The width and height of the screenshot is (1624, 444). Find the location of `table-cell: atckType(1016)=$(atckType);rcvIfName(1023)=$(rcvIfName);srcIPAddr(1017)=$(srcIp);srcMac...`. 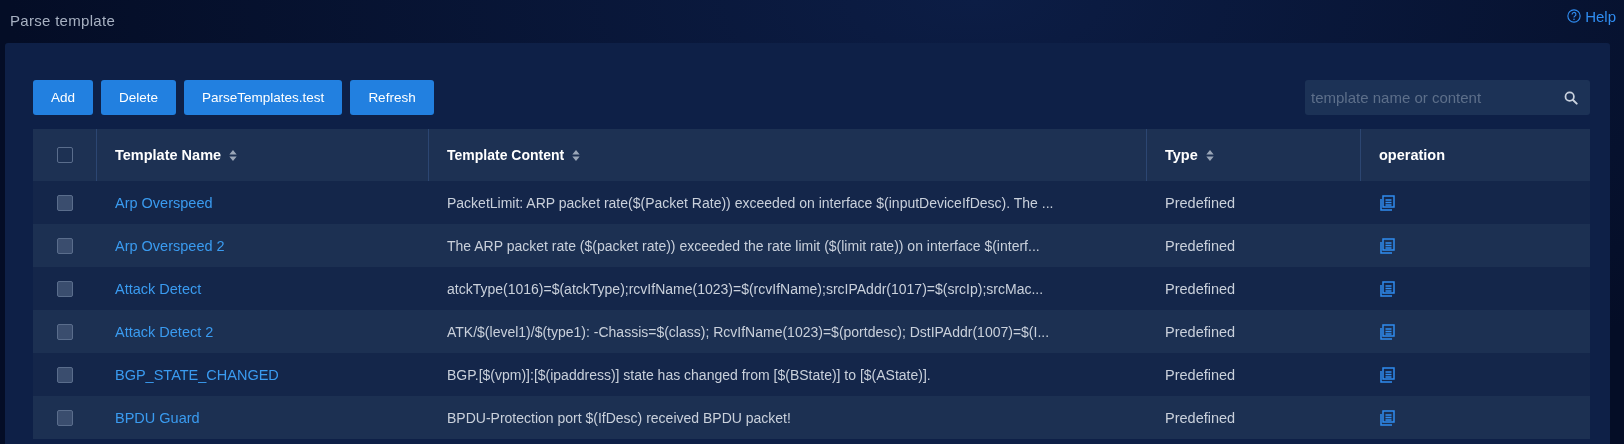

table-cell: atckType(1016)=$(atckType);rcvIfName(1023)=$(rcvIfName);srcIPAddr(1017)=$(srcIp);srcMac... is located at coordinates (745, 288).